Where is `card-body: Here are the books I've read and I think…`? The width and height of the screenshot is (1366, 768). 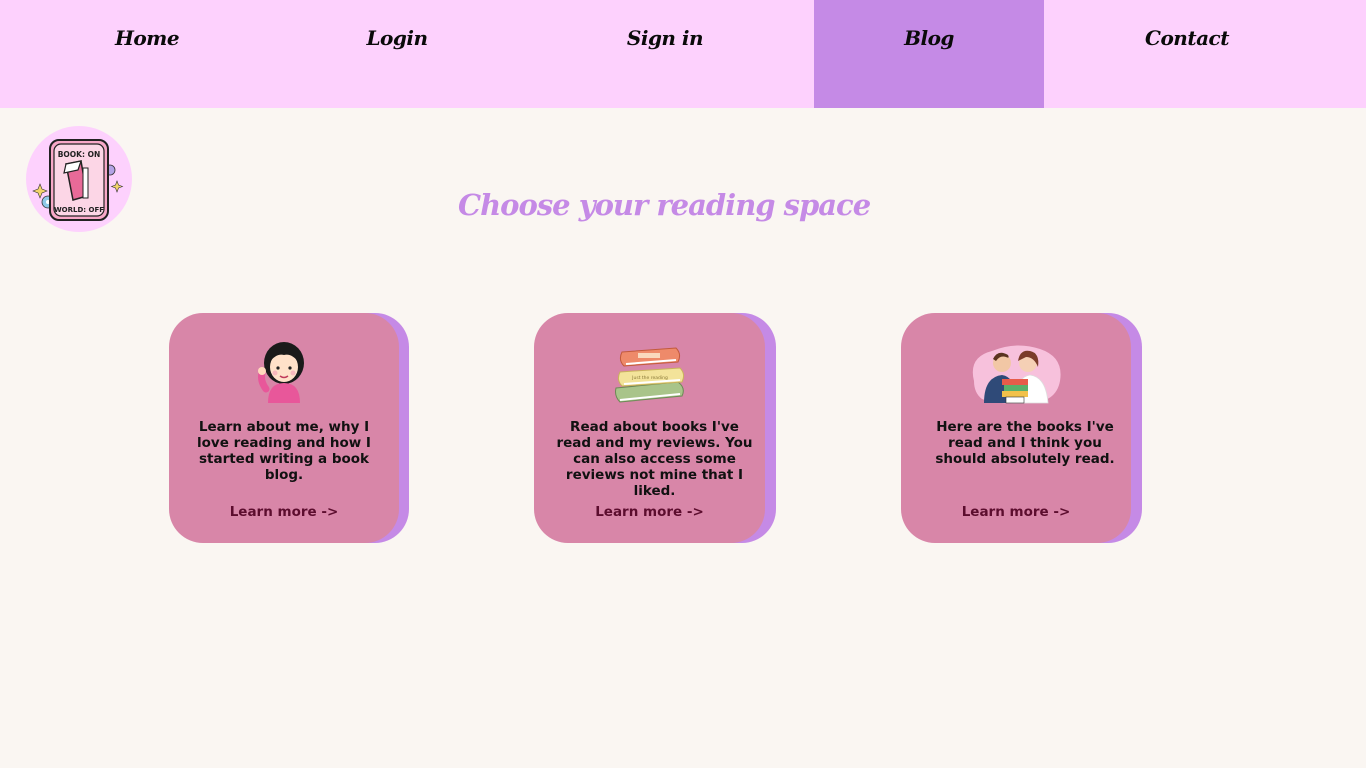
card-body: Here are the books I've read and I think… is located at coordinates (1016, 428).